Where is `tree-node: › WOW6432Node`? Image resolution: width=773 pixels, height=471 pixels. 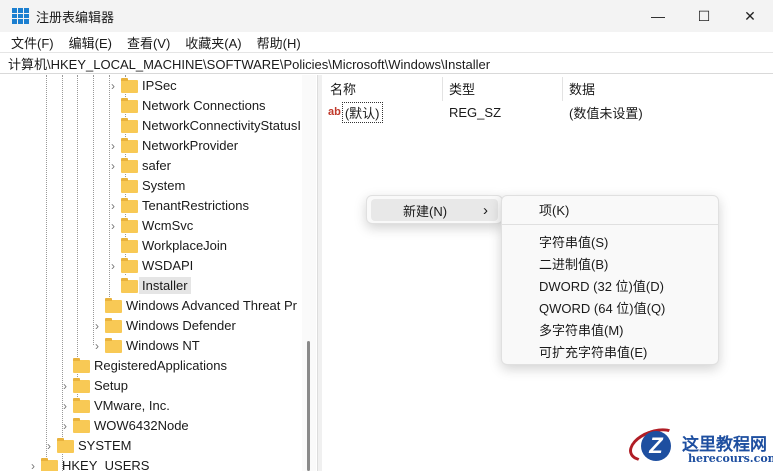 tree-node: › WOW6432Node is located at coordinates (151, 426).